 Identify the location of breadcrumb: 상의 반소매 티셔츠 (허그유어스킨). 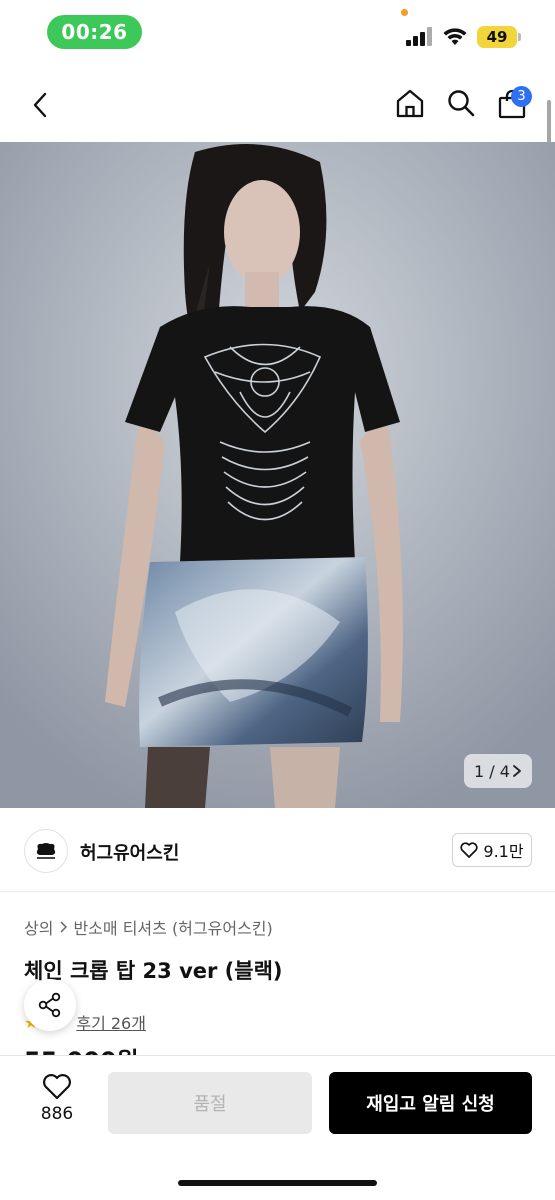
(148, 927).